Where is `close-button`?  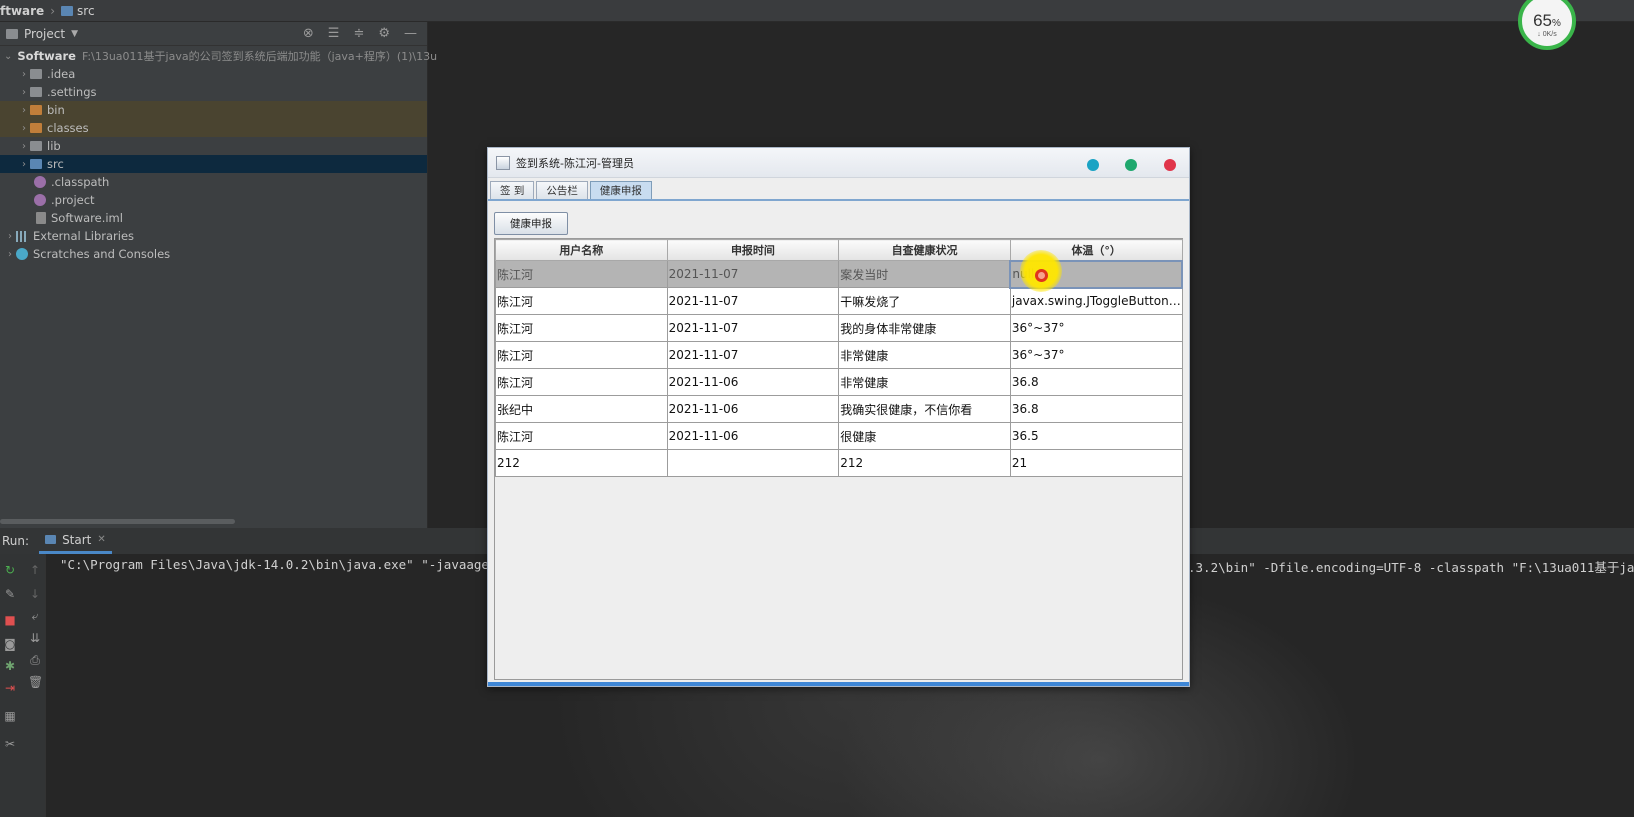
close-button is located at coordinates (1170, 165).